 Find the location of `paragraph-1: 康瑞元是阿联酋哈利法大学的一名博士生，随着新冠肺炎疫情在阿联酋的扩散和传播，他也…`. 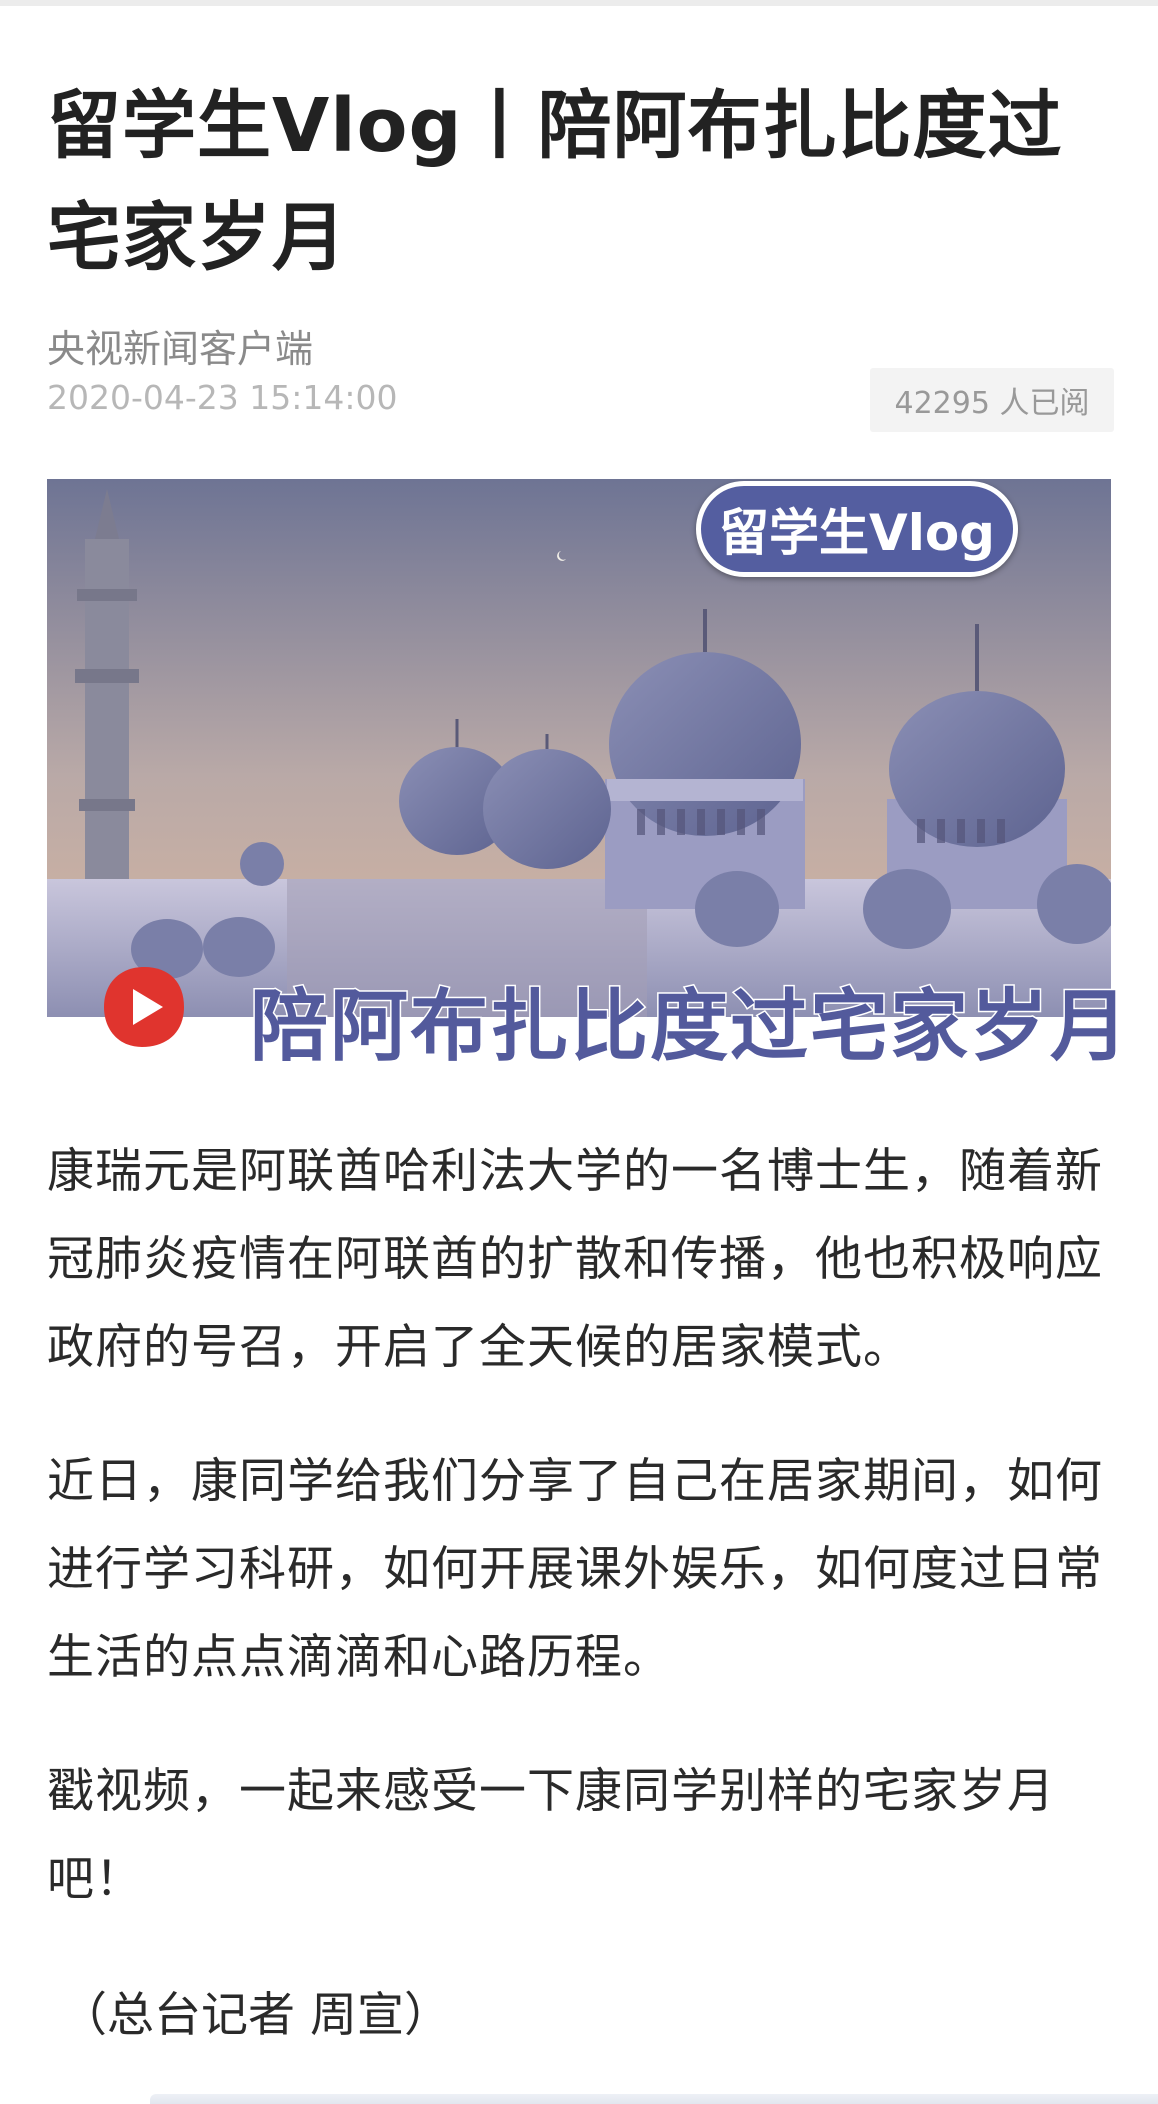

paragraph-1: 康瑞元是阿联酋哈利法大学的一名博士生，随着新冠肺炎疫情在阿联酋的扩散和传播，他也… is located at coordinates (575, 1259).